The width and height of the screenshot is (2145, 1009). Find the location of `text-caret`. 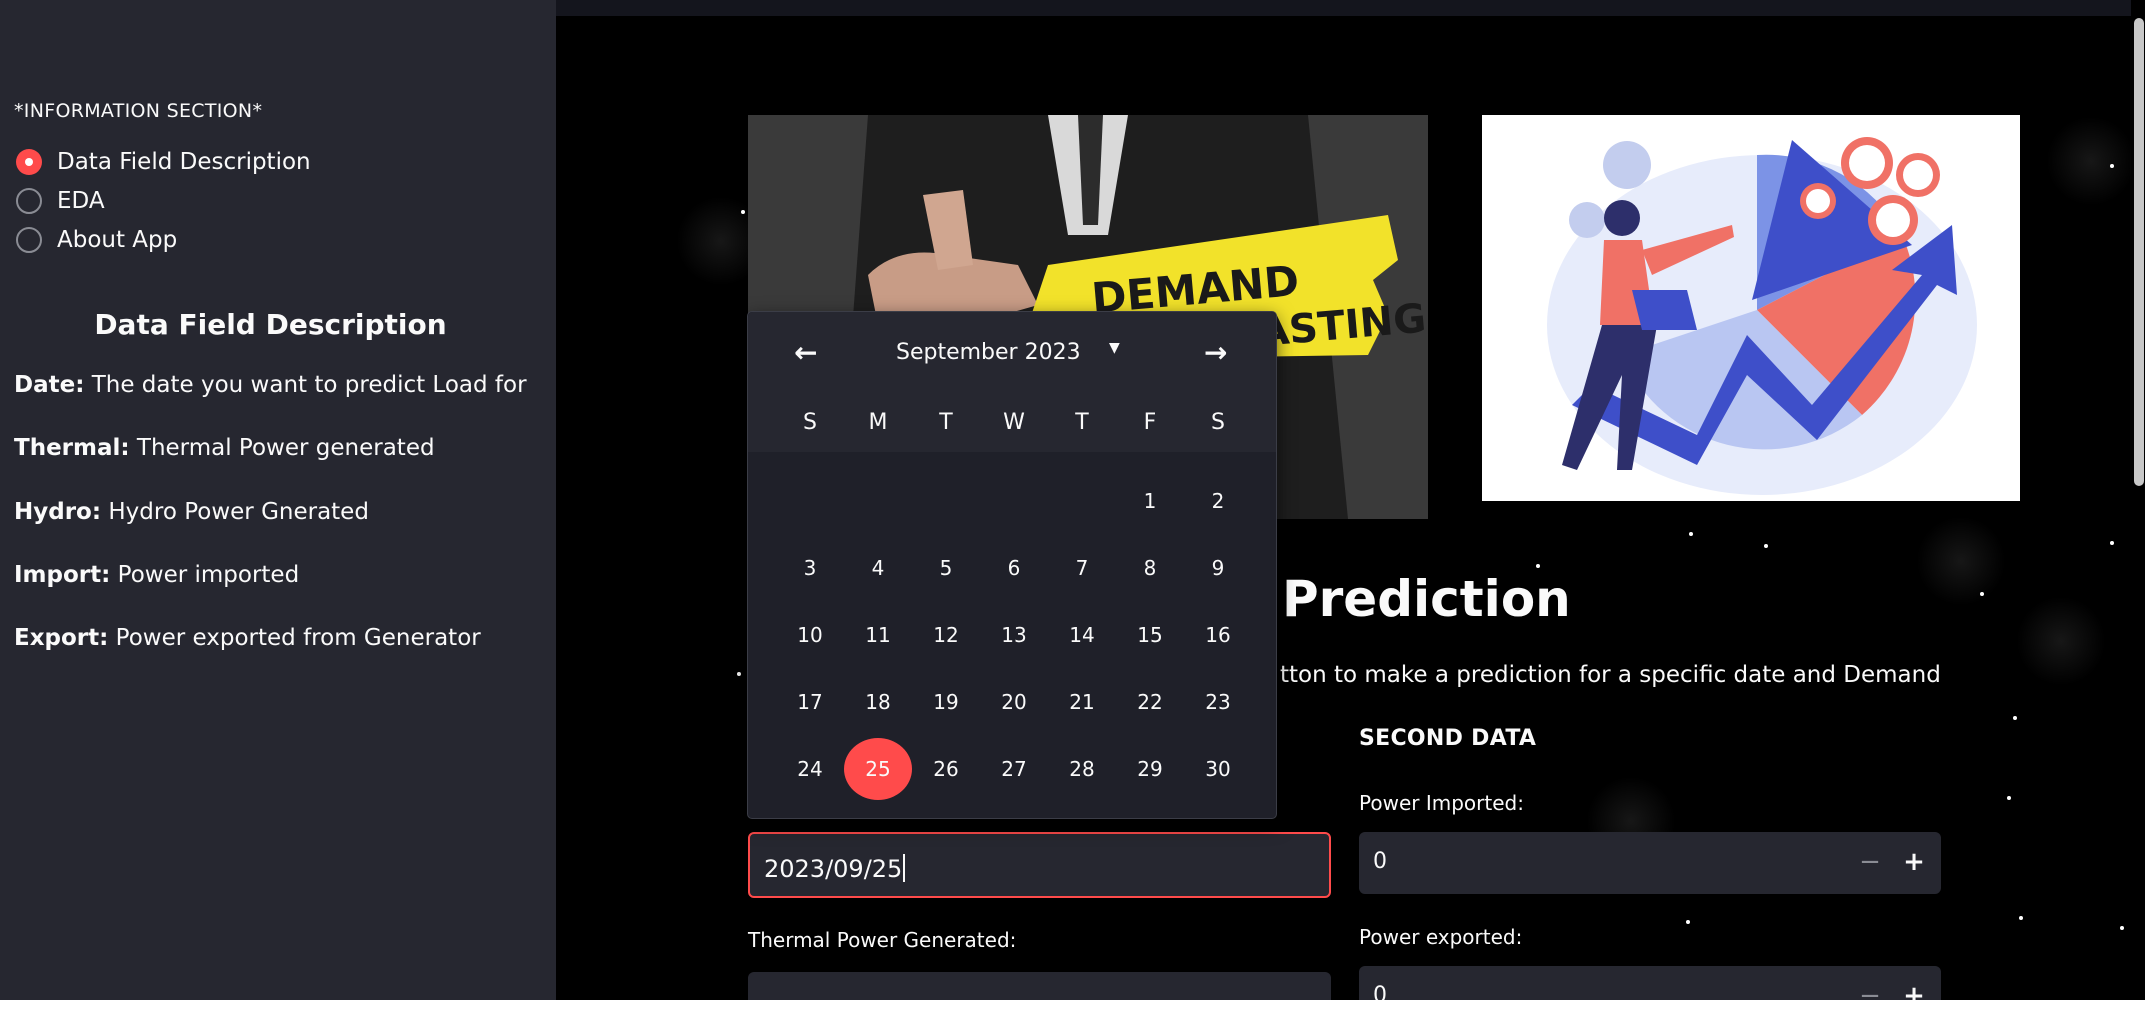

text-caret is located at coordinates (904, 868).